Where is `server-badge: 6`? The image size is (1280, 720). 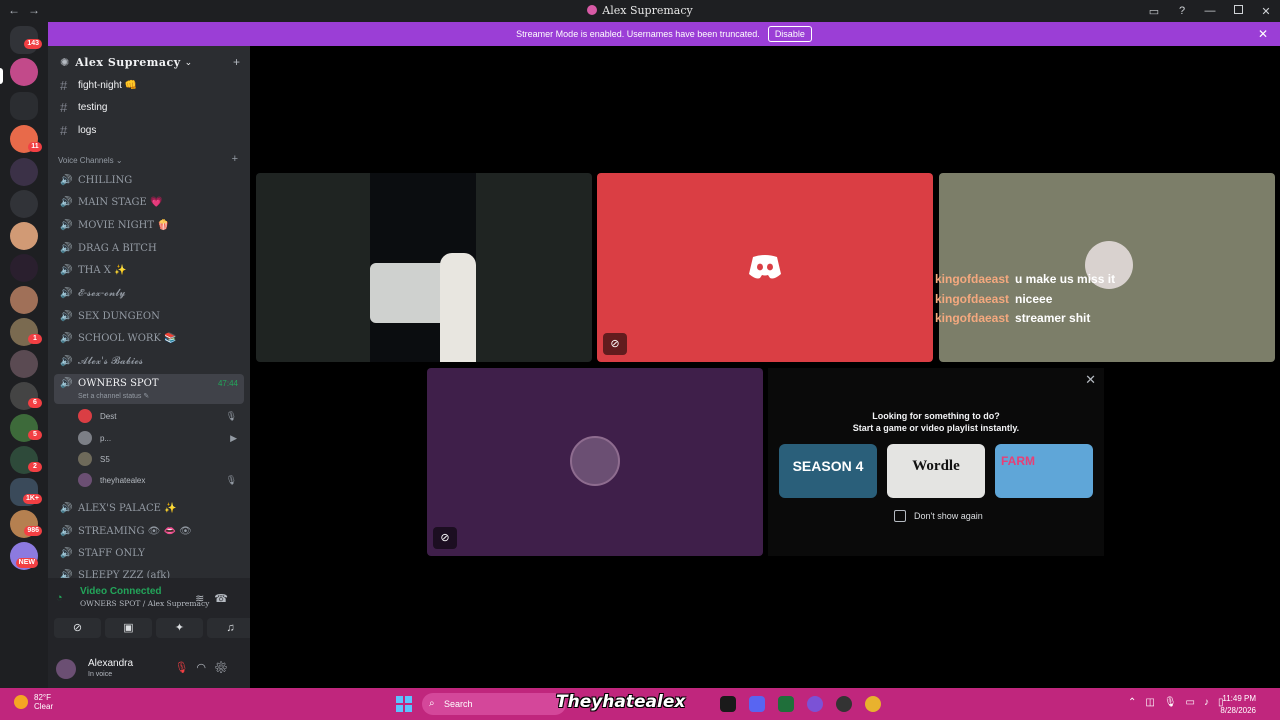
server-badge: 6 is located at coordinates (35, 403).